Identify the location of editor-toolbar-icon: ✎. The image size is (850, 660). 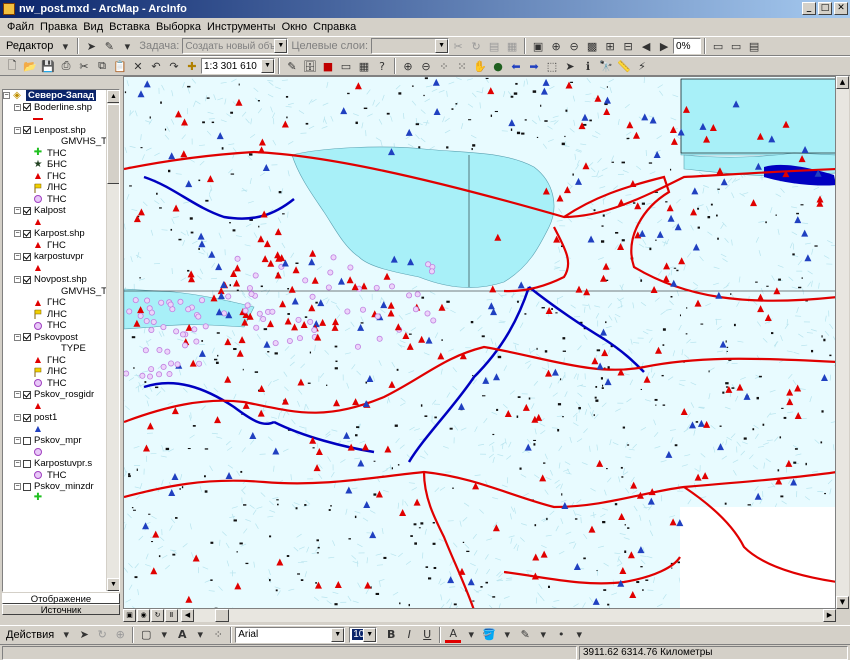
(292, 66).